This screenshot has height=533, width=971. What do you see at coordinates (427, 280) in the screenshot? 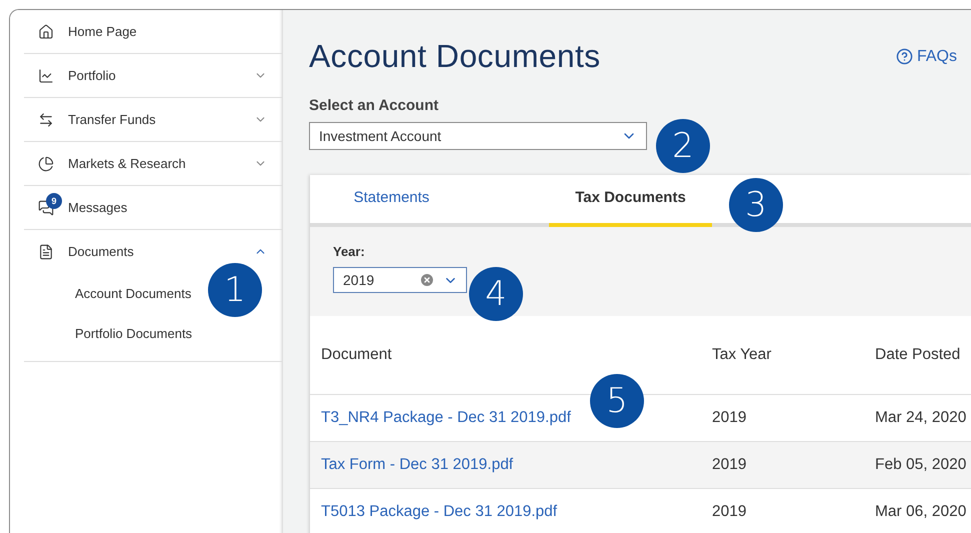
I see `clear-icon` at bounding box center [427, 280].